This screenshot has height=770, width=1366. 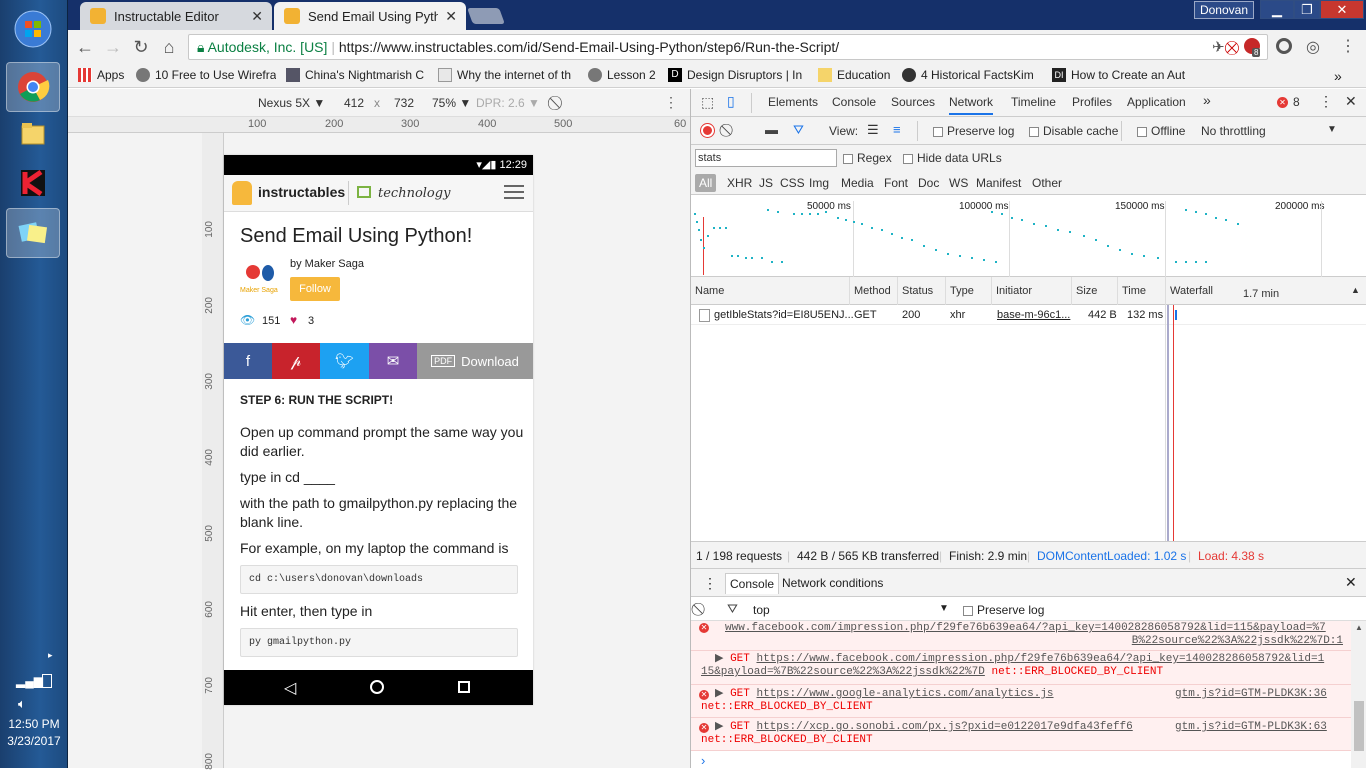 What do you see at coordinates (732, 609) in the screenshot?
I see `console-filter-icon: ⛛` at bounding box center [732, 609].